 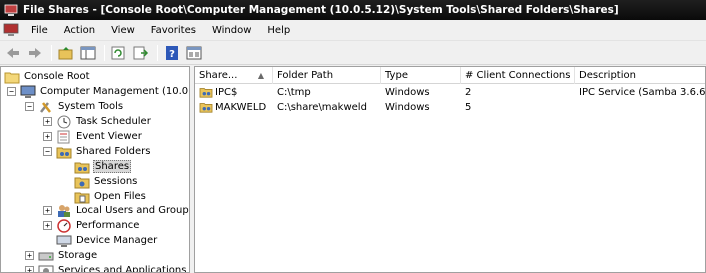 What do you see at coordinates (123, 30) in the screenshot?
I see `menu-view: View` at bounding box center [123, 30].